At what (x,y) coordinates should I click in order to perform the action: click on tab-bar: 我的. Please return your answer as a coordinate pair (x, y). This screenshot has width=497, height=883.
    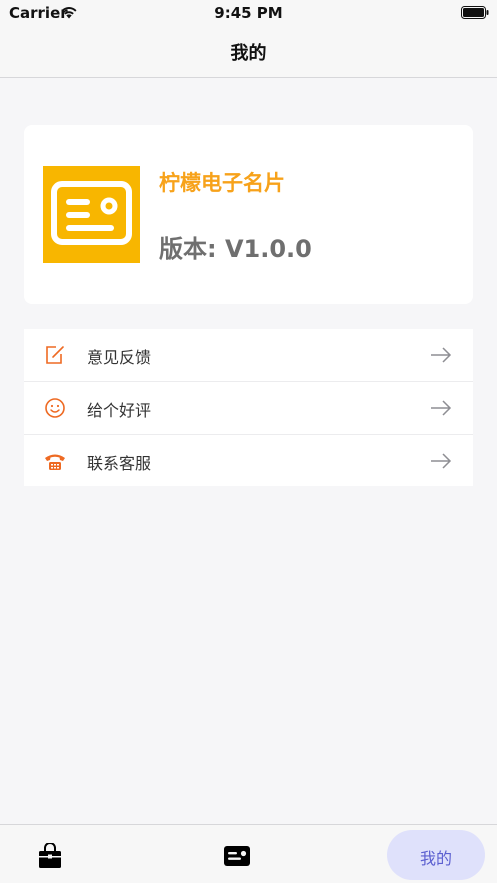
    Looking at the image, I should click on (248, 853).